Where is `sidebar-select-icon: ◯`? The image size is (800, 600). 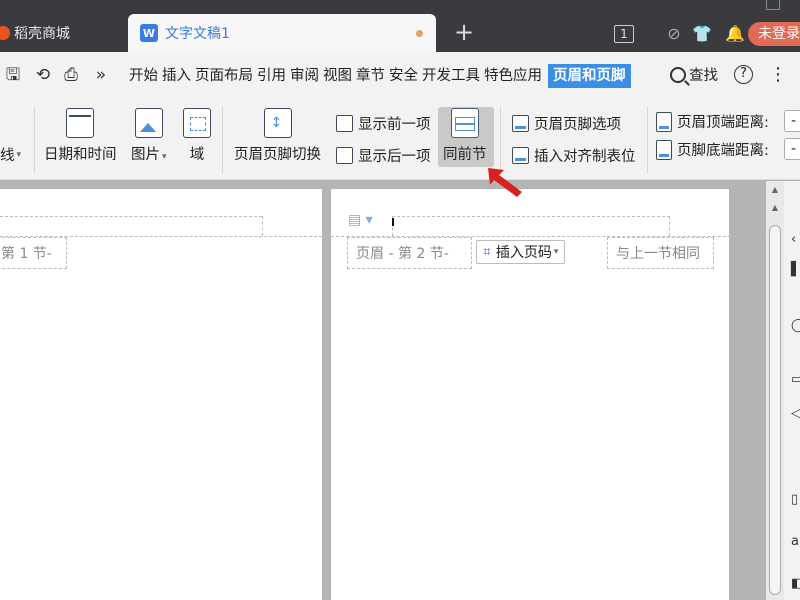
sidebar-select-icon: ◯ is located at coordinates (795, 326).